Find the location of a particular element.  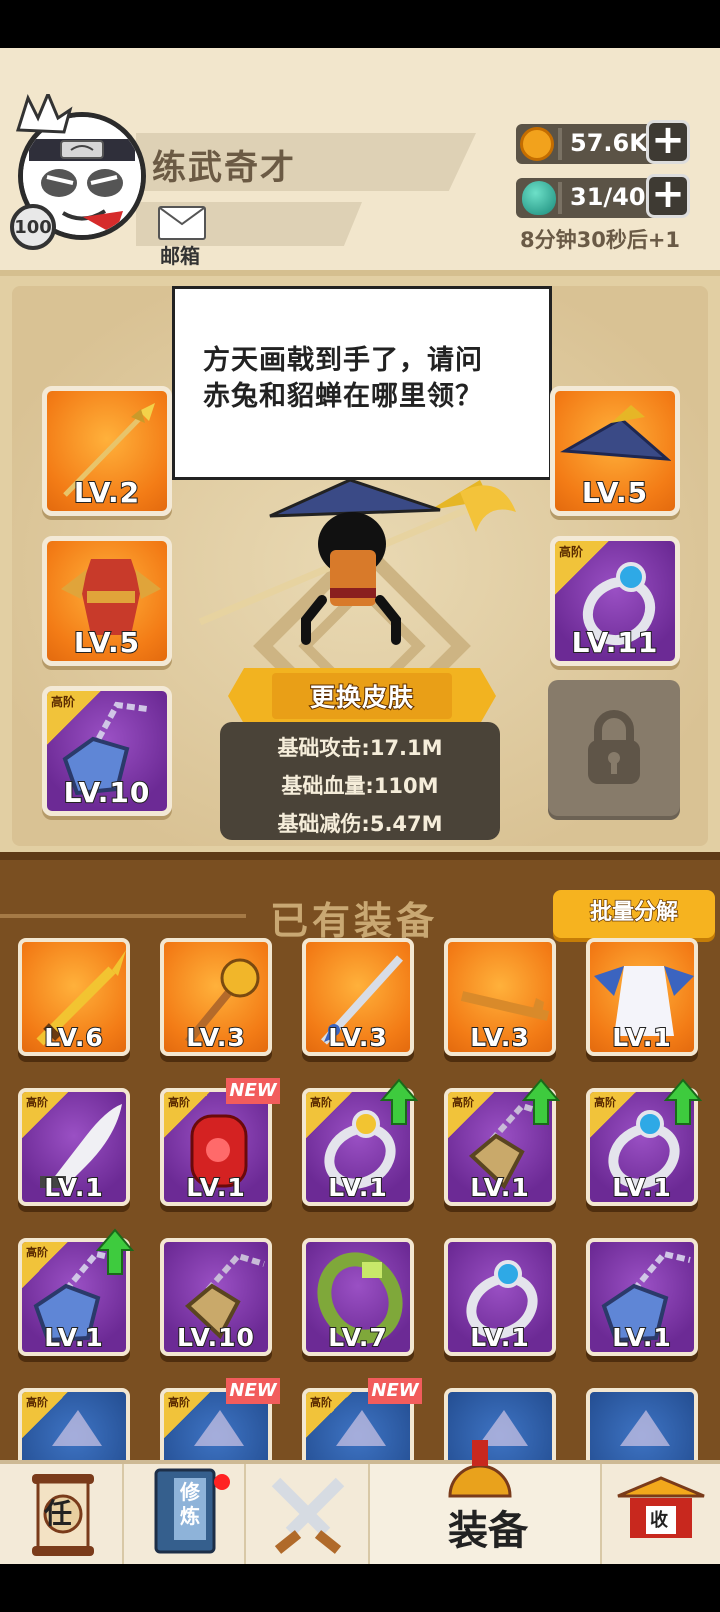

bottom-nav: 任 修炼 装备 收 is located at coordinates (360, 1502).